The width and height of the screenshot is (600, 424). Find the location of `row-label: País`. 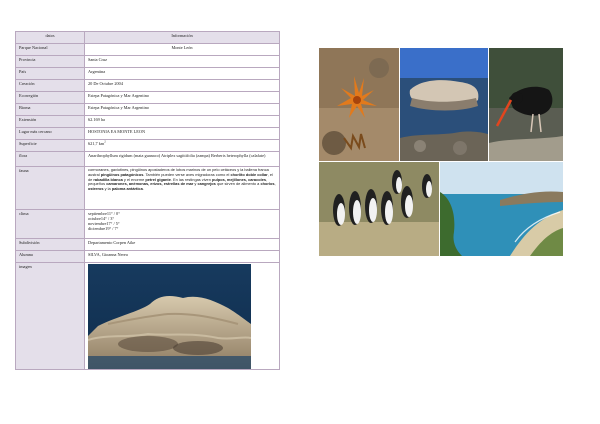

row-label: País is located at coordinates (50, 73).